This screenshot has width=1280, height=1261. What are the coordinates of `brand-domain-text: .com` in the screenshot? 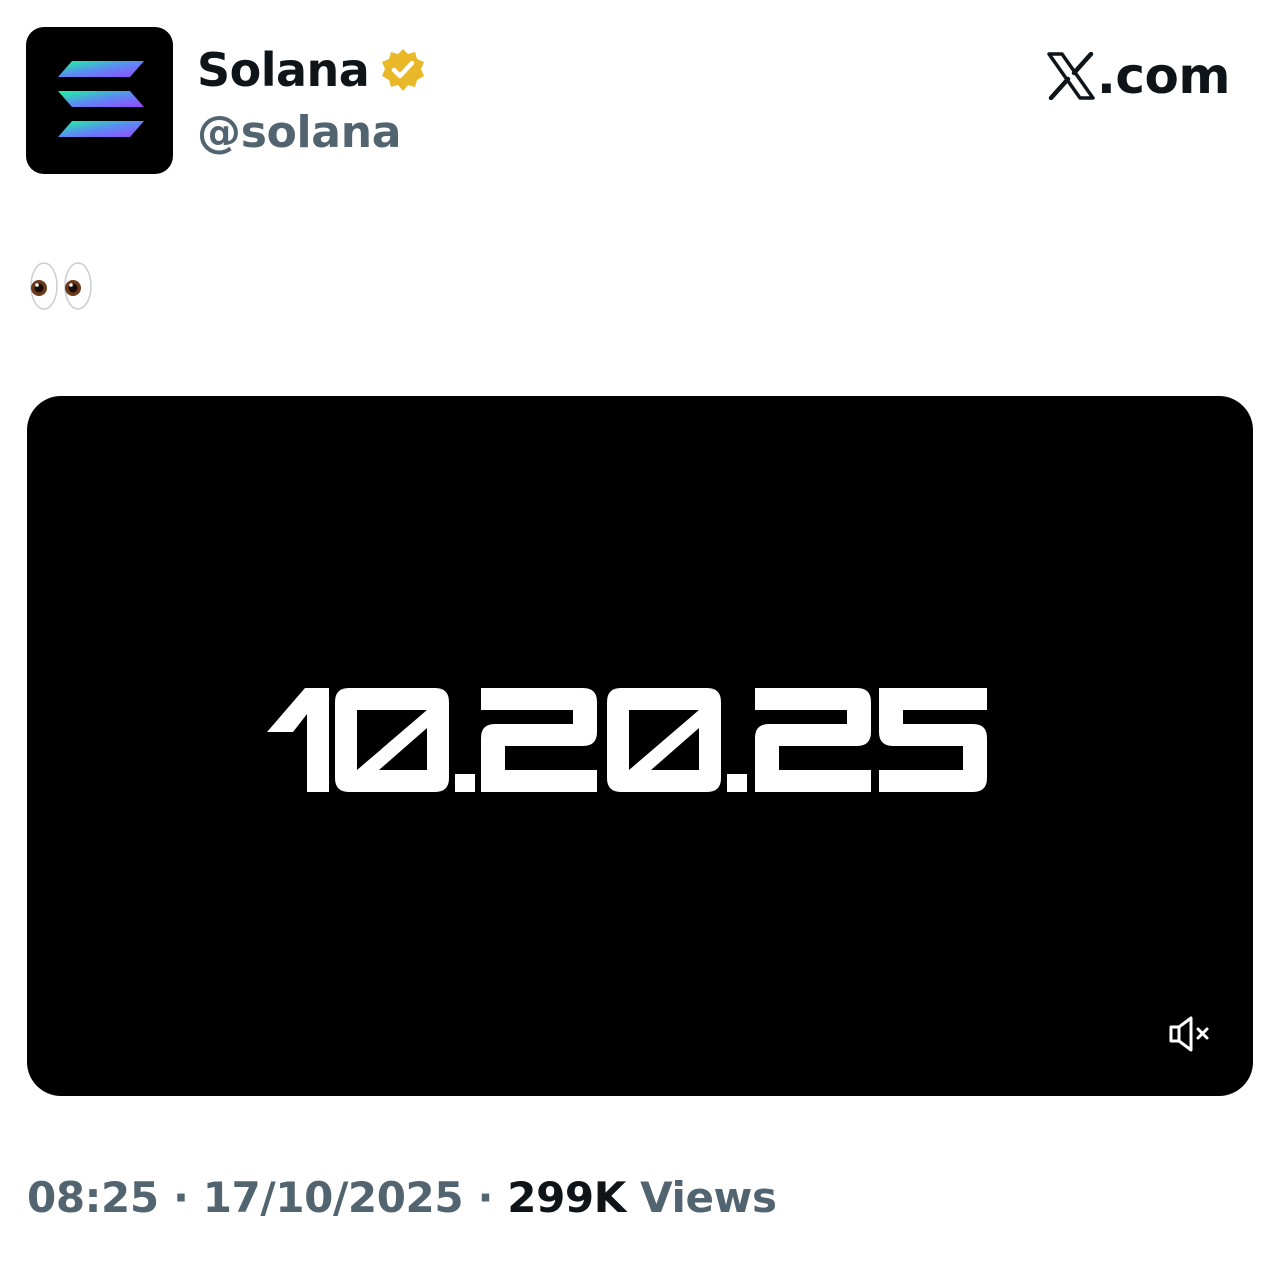 It's located at (1163, 76).